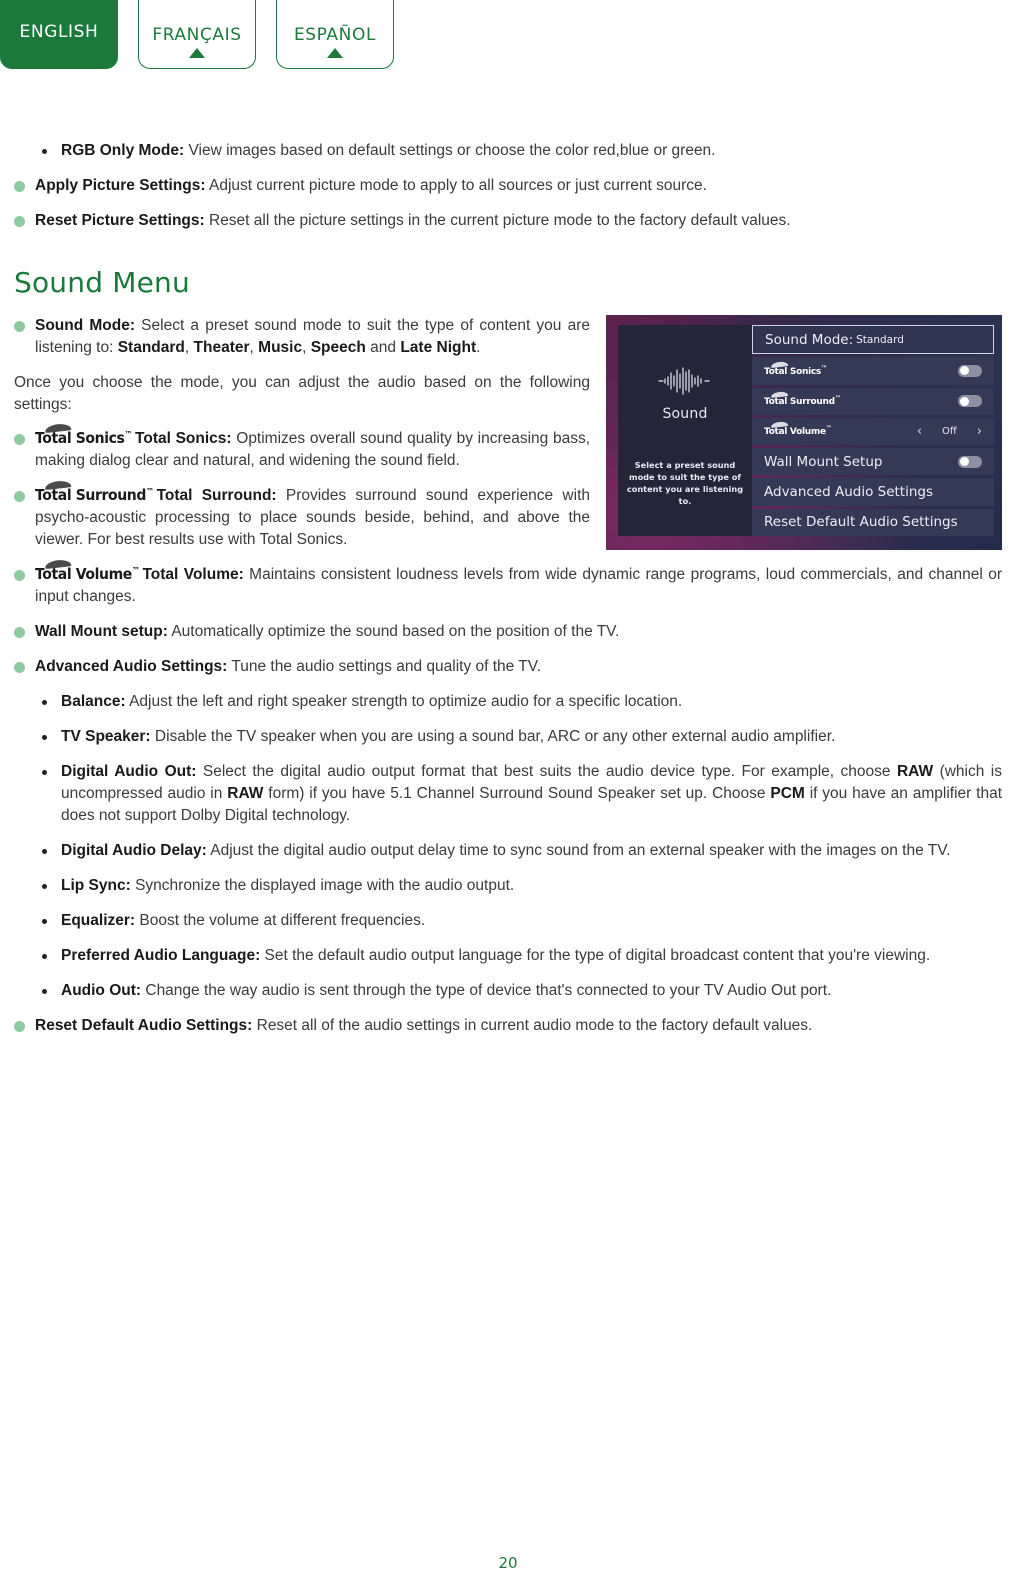  Describe the element at coordinates (193, 574) in the screenshot. I see `list-item-term: Total Volume:` at that location.